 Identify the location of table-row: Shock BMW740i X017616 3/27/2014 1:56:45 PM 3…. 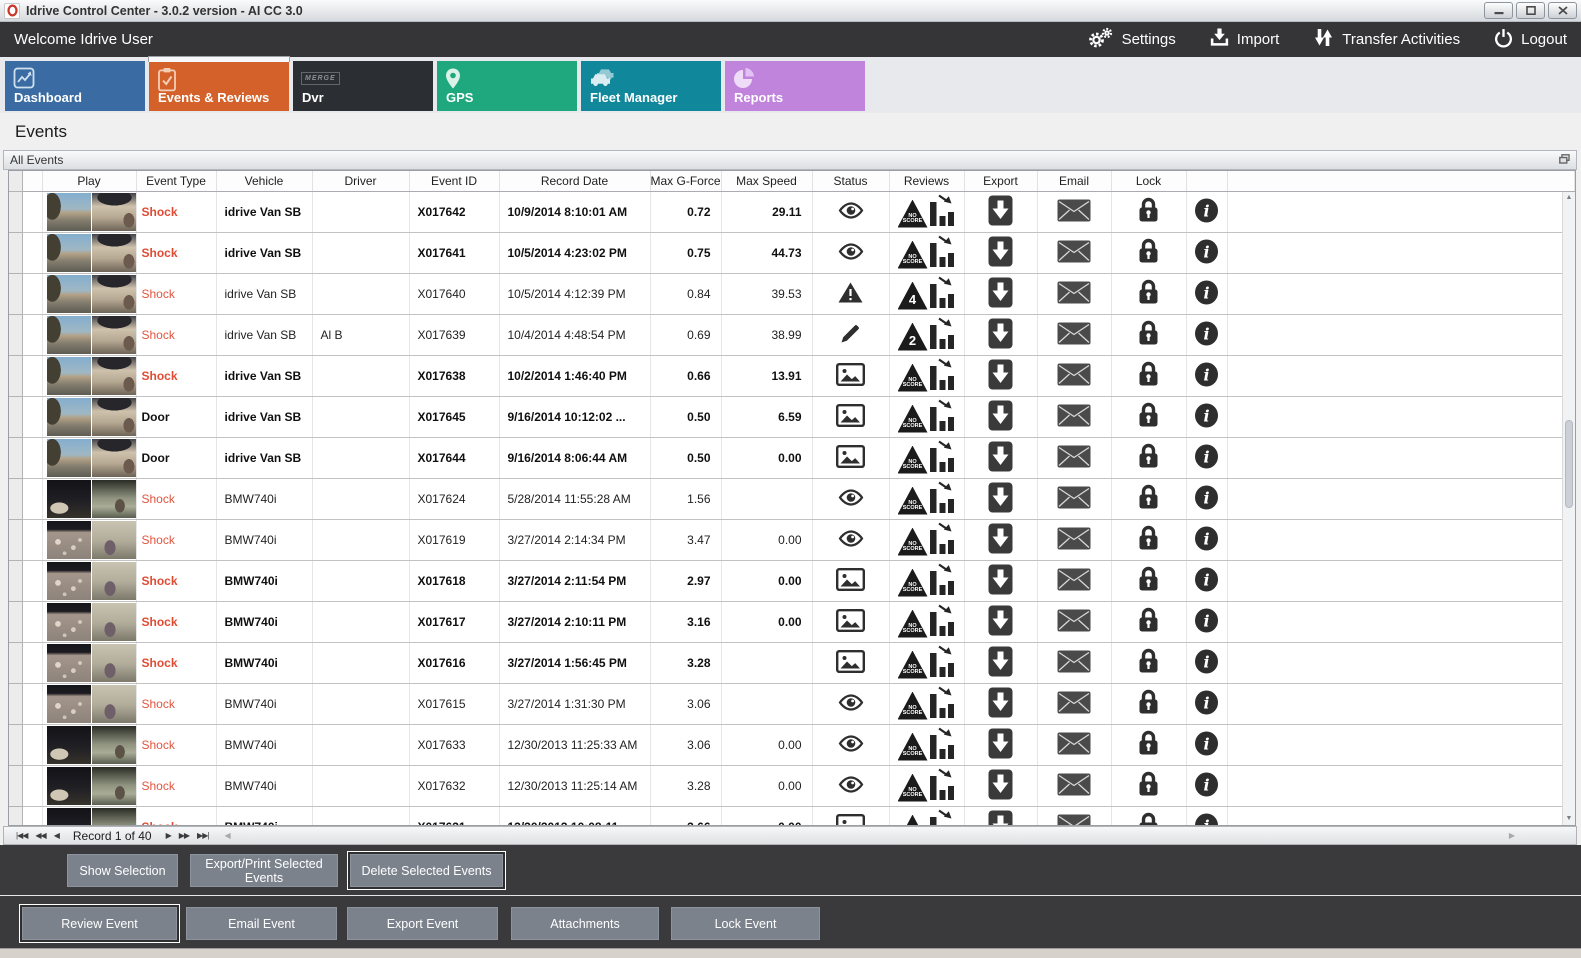
(792, 663).